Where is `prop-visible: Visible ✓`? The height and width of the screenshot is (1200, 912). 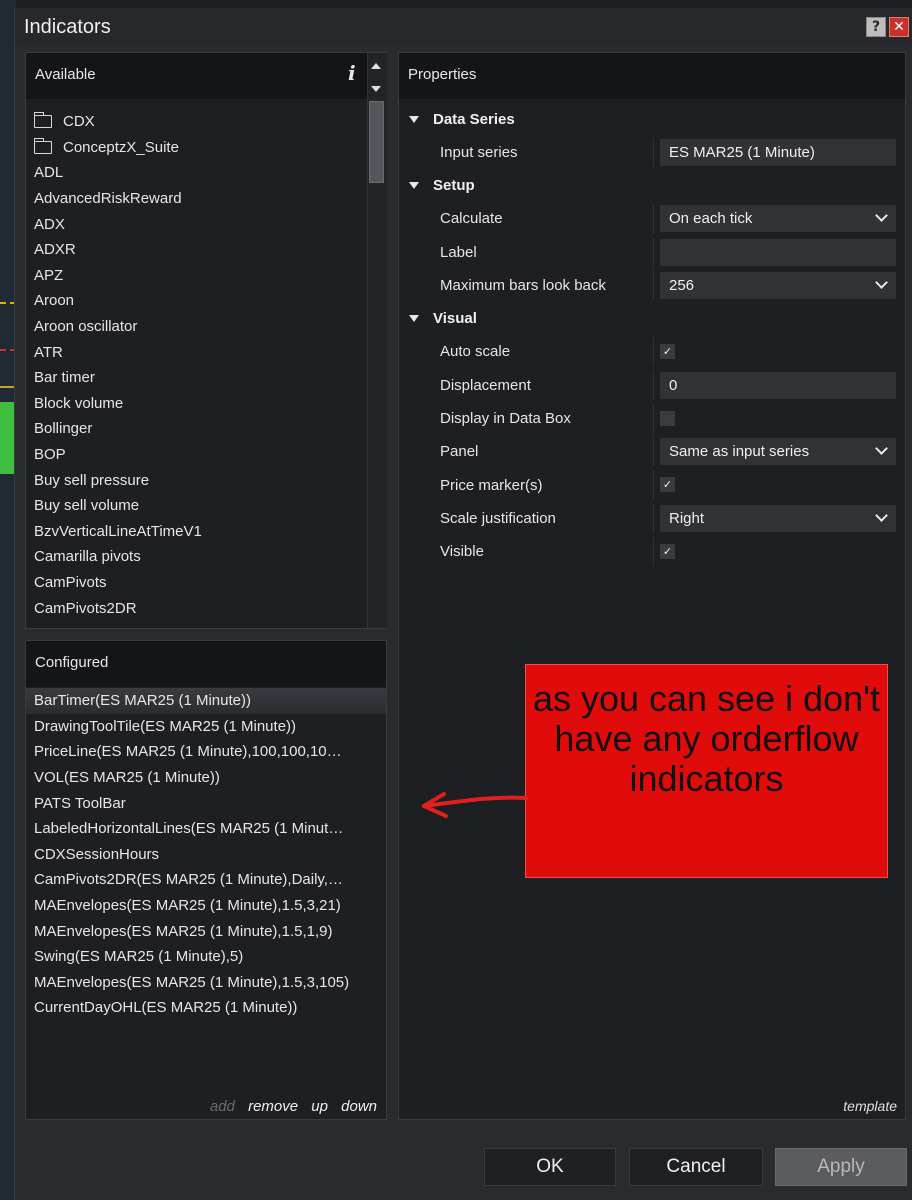
prop-visible: Visible ✓ is located at coordinates (652, 551).